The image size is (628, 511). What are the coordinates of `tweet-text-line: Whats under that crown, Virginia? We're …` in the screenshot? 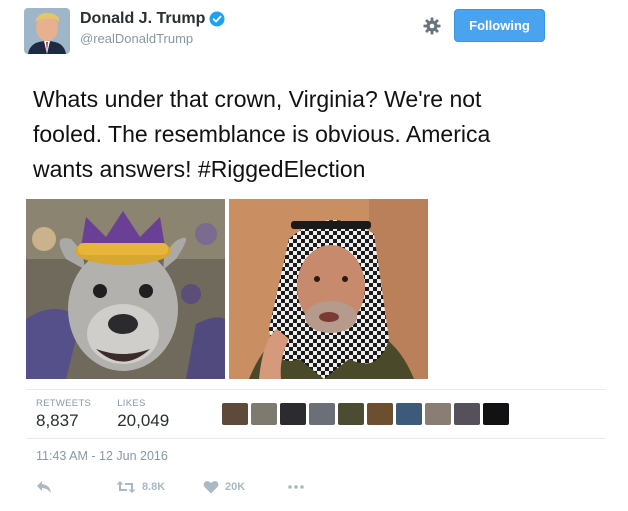 It's located at (257, 99).